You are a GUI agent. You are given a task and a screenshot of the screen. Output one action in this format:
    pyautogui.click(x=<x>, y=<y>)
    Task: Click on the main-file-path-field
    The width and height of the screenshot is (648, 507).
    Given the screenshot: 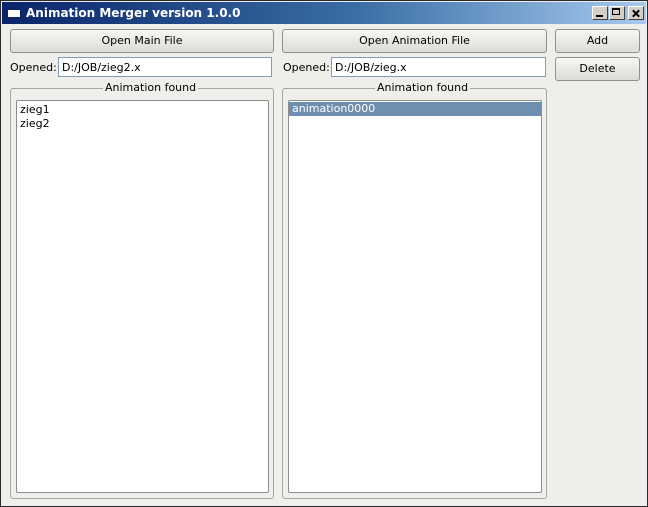 What is the action you would take?
    pyautogui.click(x=165, y=67)
    